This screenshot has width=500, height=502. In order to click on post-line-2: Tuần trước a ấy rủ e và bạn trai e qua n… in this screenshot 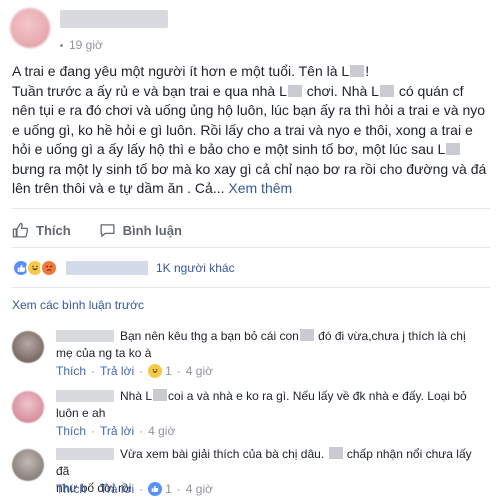, I will do `click(238, 90)`.